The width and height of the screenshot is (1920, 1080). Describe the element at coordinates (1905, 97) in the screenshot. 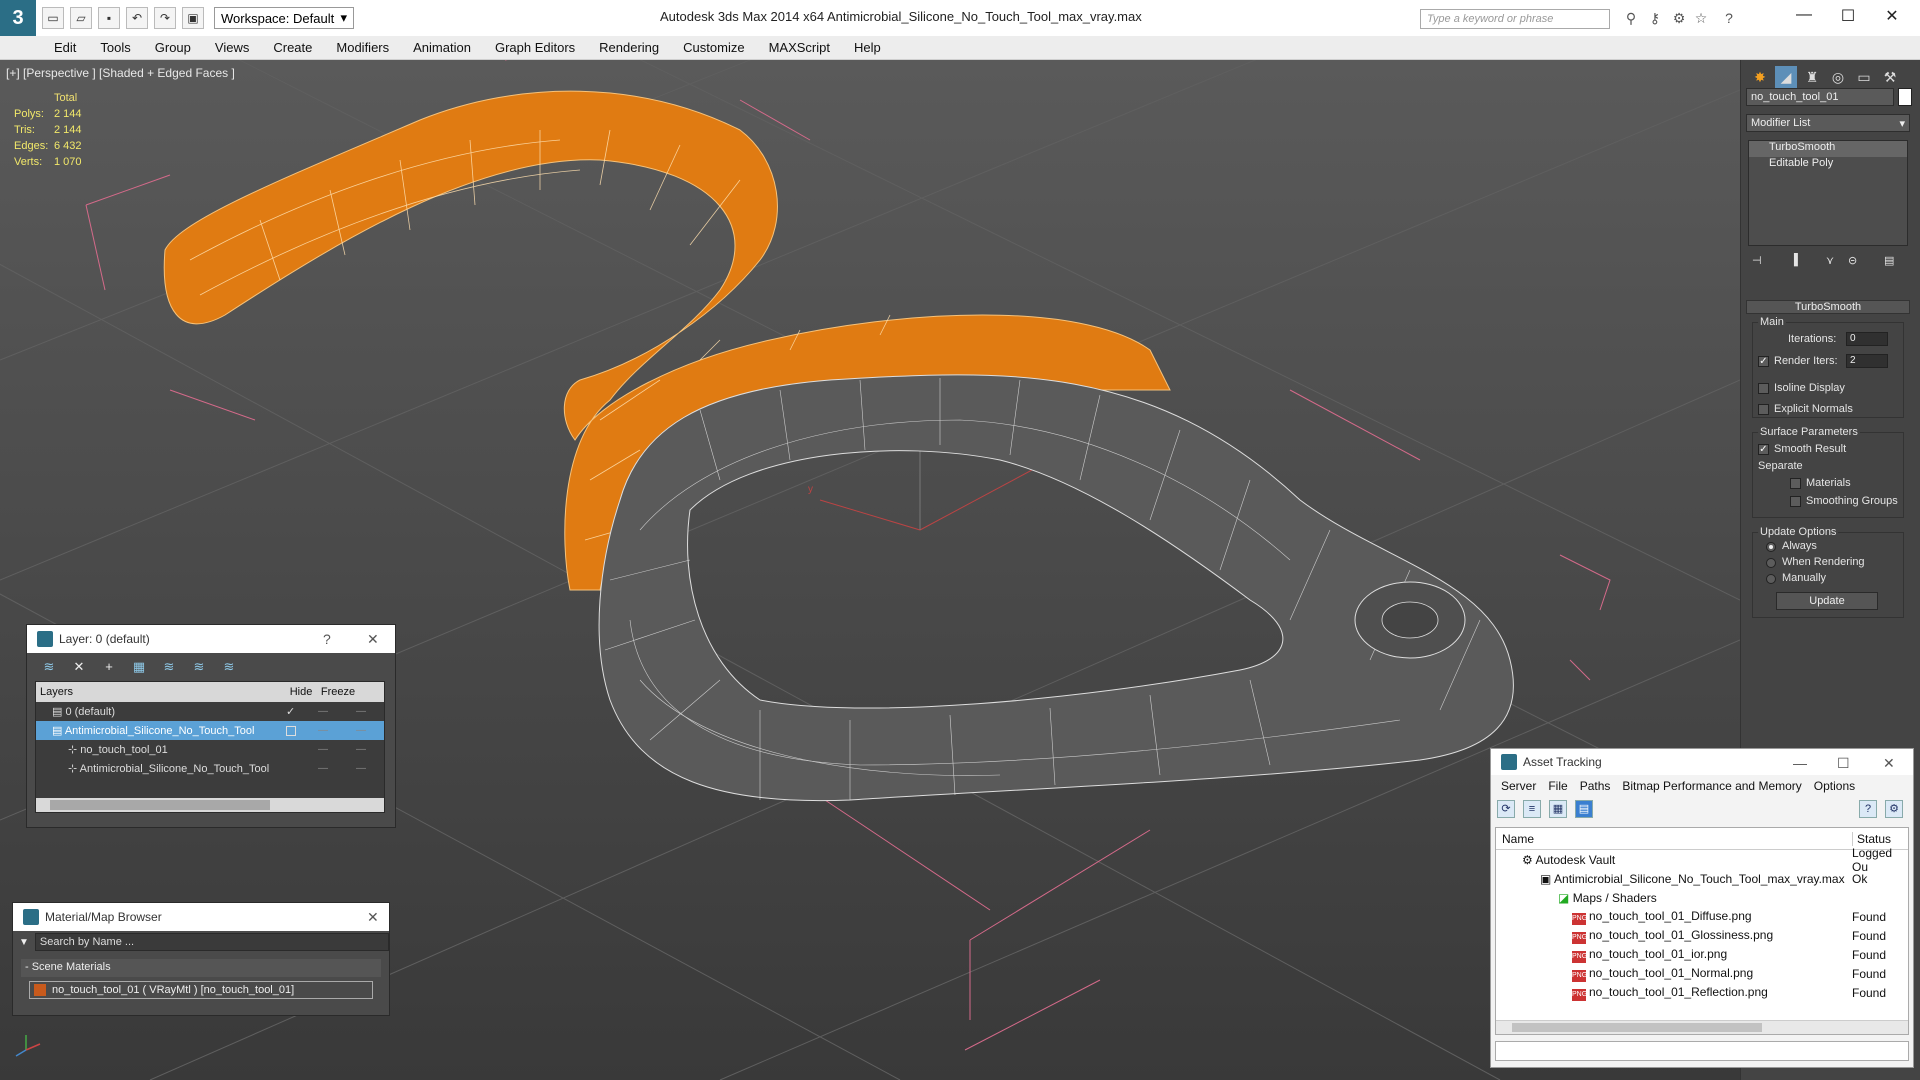

I see `object-color-swatch` at that location.